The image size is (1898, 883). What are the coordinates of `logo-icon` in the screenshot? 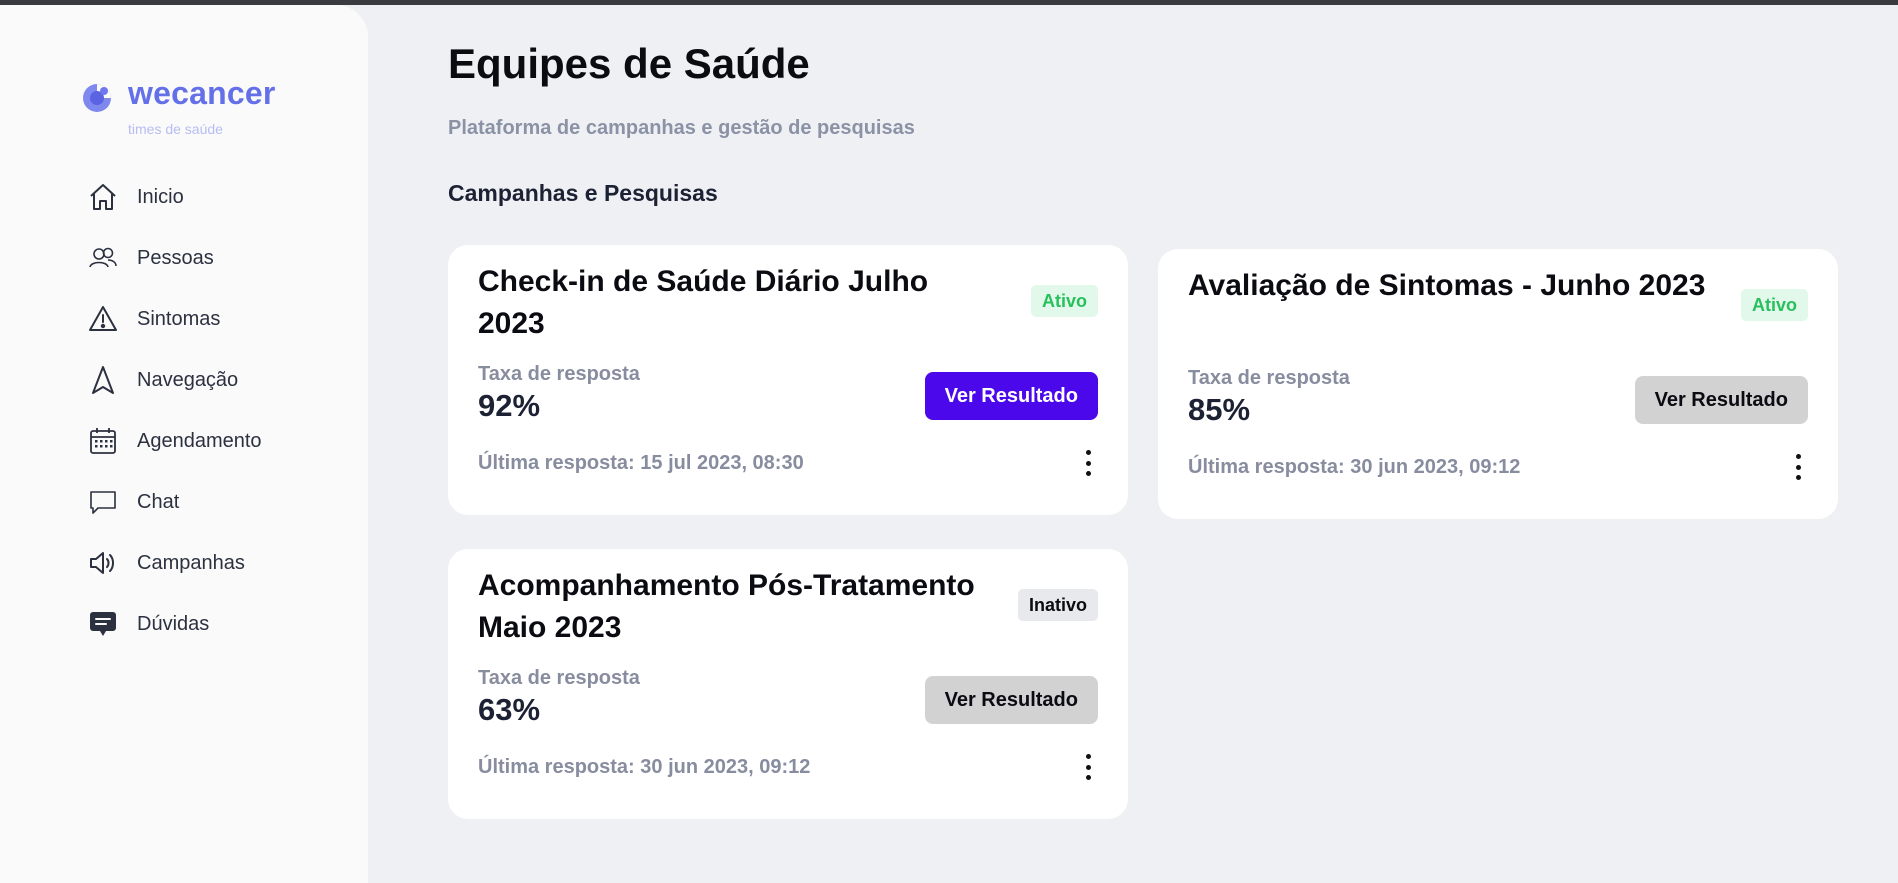 It's located at (97, 98).